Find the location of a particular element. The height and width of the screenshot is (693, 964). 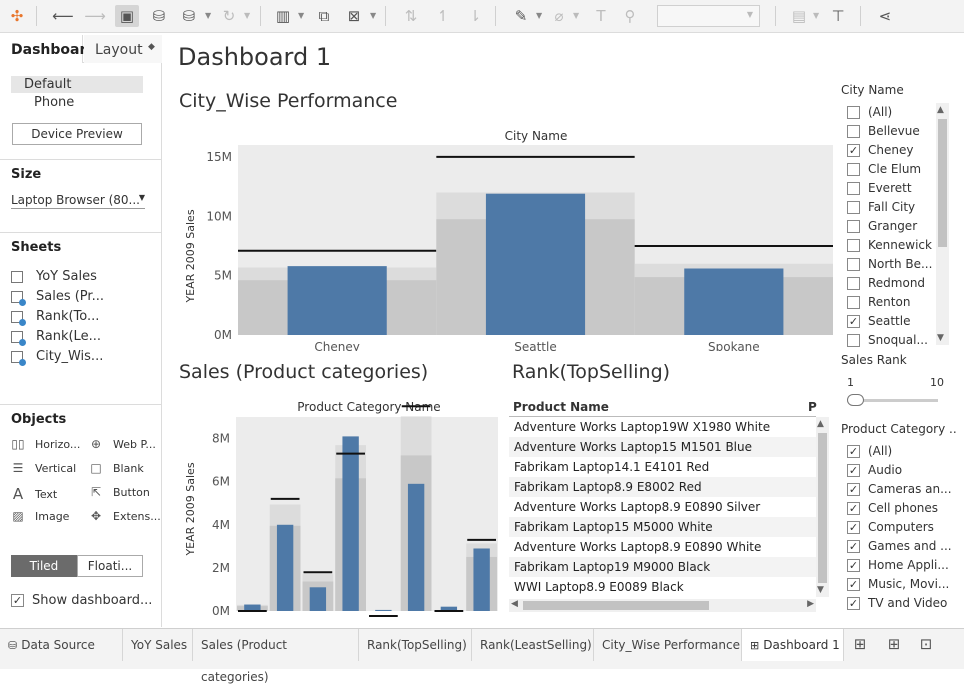

column-header-p: P is located at coordinates (812, 407).